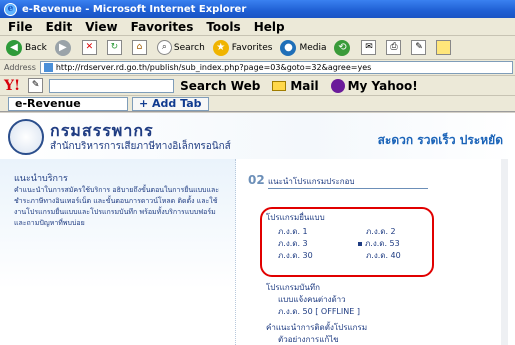  I want to click on add-tab-button: + Add Tab, so click(170, 103).